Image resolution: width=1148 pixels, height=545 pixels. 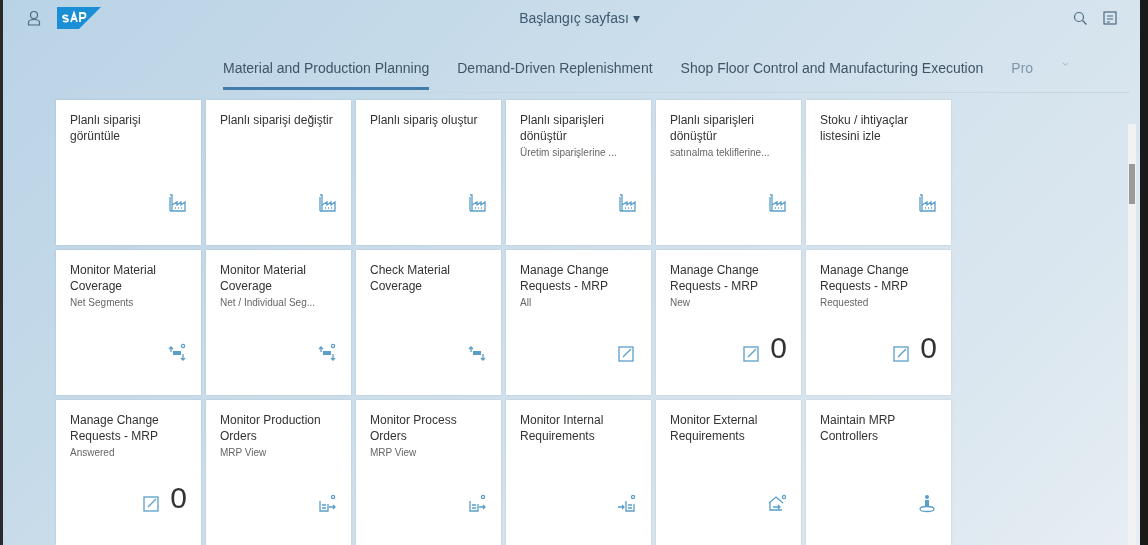 I want to click on tile-title: Monitor External Requirements, so click(x=714, y=428).